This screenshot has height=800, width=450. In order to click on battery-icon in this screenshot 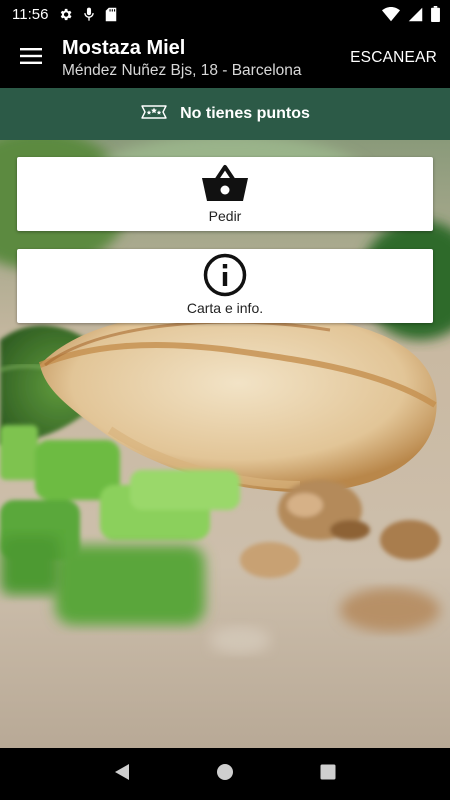, I will do `click(435, 14)`.